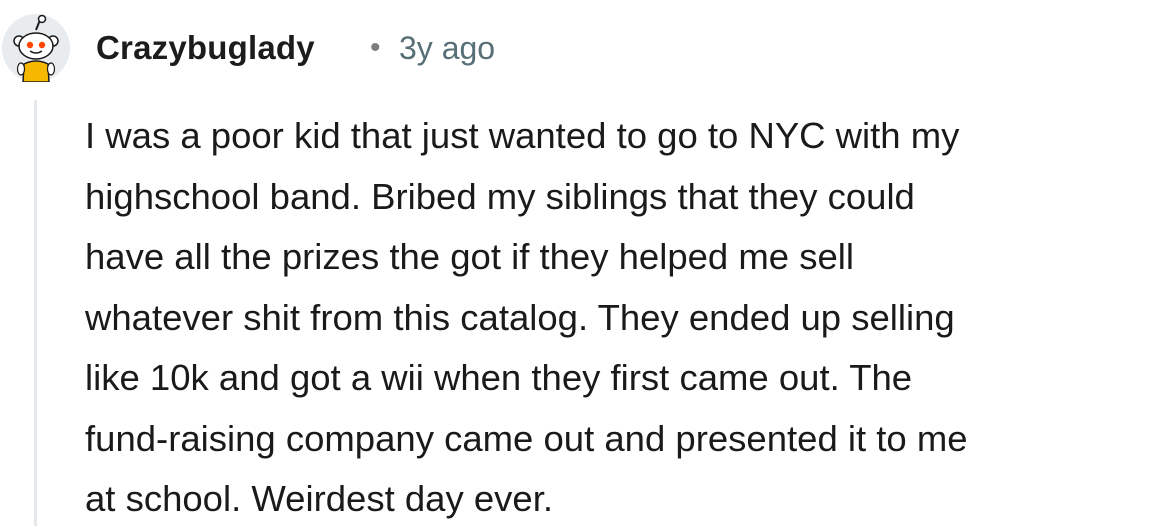  I want to click on snoo-avatar-icon, so click(36, 48).